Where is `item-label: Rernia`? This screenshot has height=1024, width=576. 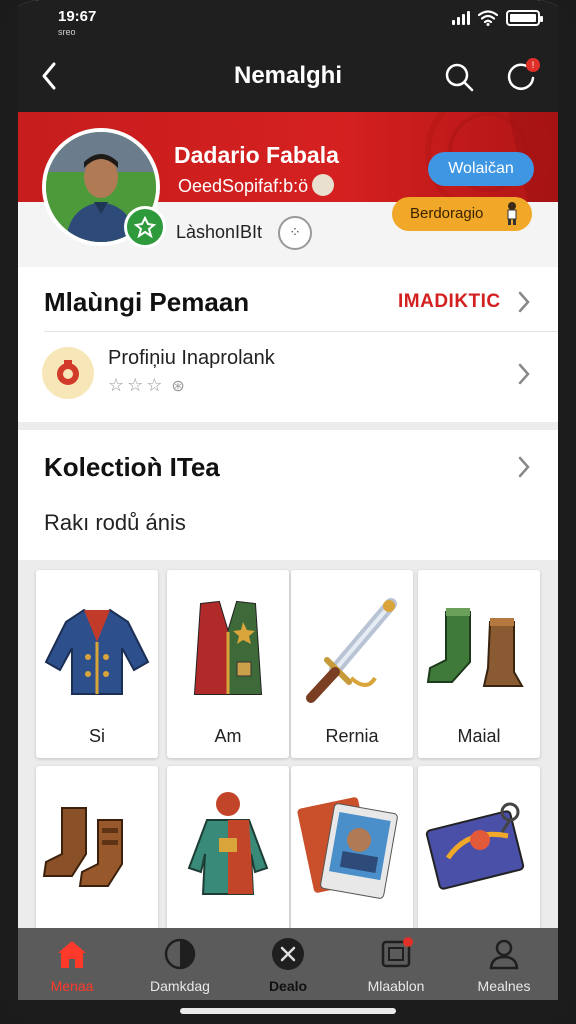
item-label: Rernia is located at coordinates (352, 736).